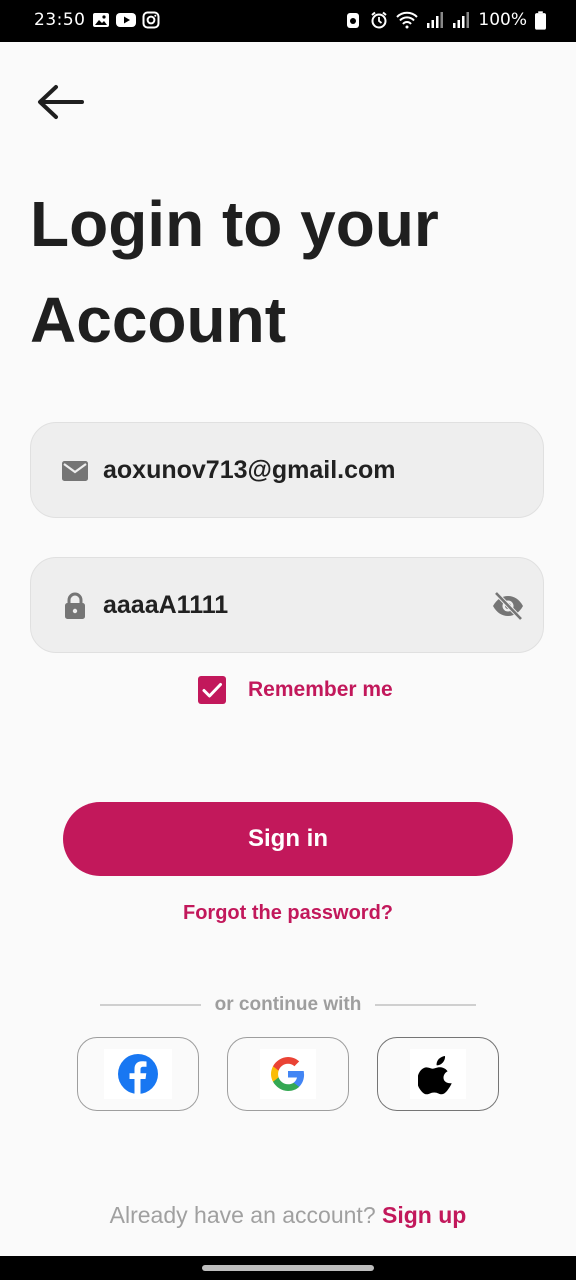  What do you see at coordinates (288, 21) in the screenshot?
I see `status-bar: 23:50 100%` at bounding box center [288, 21].